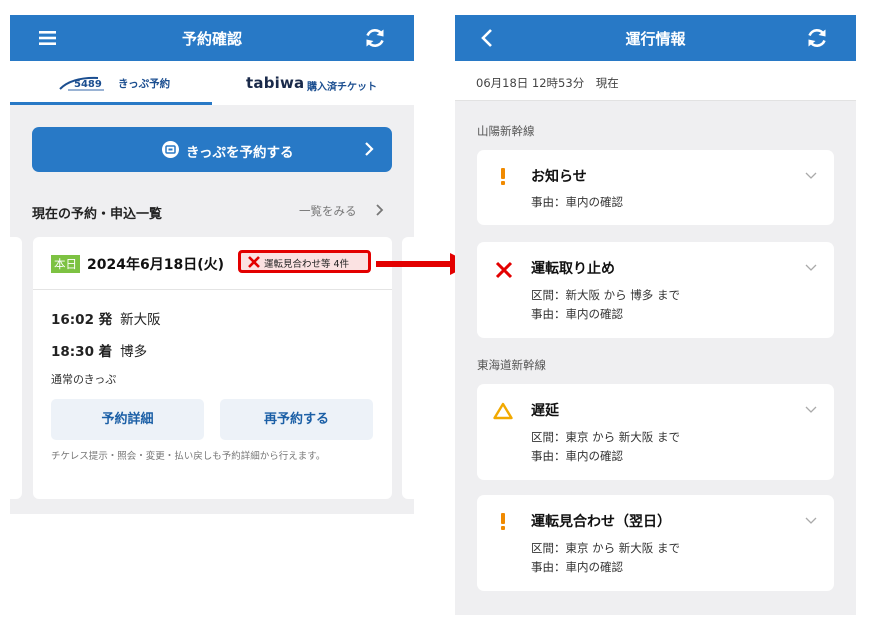 The image size is (871, 628). What do you see at coordinates (296, 419) in the screenshot?
I see `rebook-button: 再予約する` at bounding box center [296, 419].